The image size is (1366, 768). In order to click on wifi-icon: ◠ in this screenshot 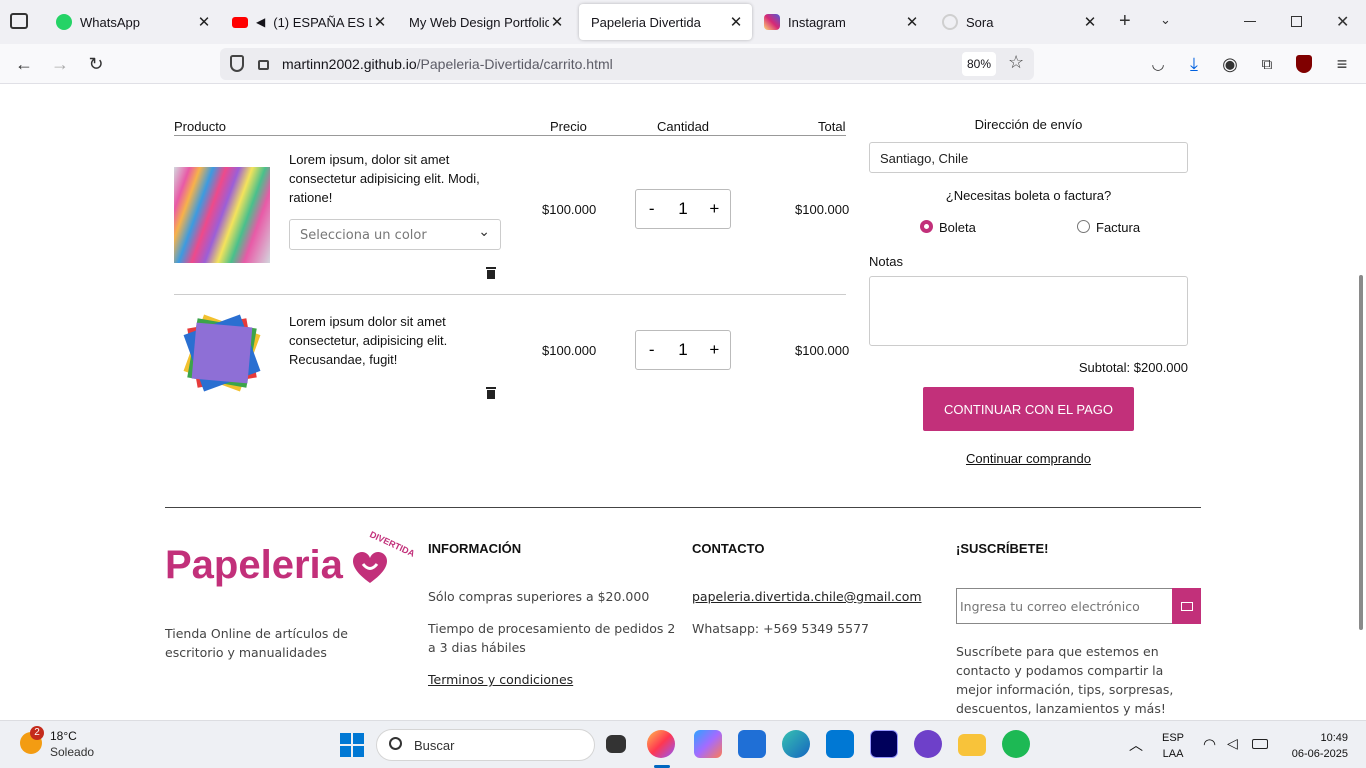, I will do `click(1209, 744)`.